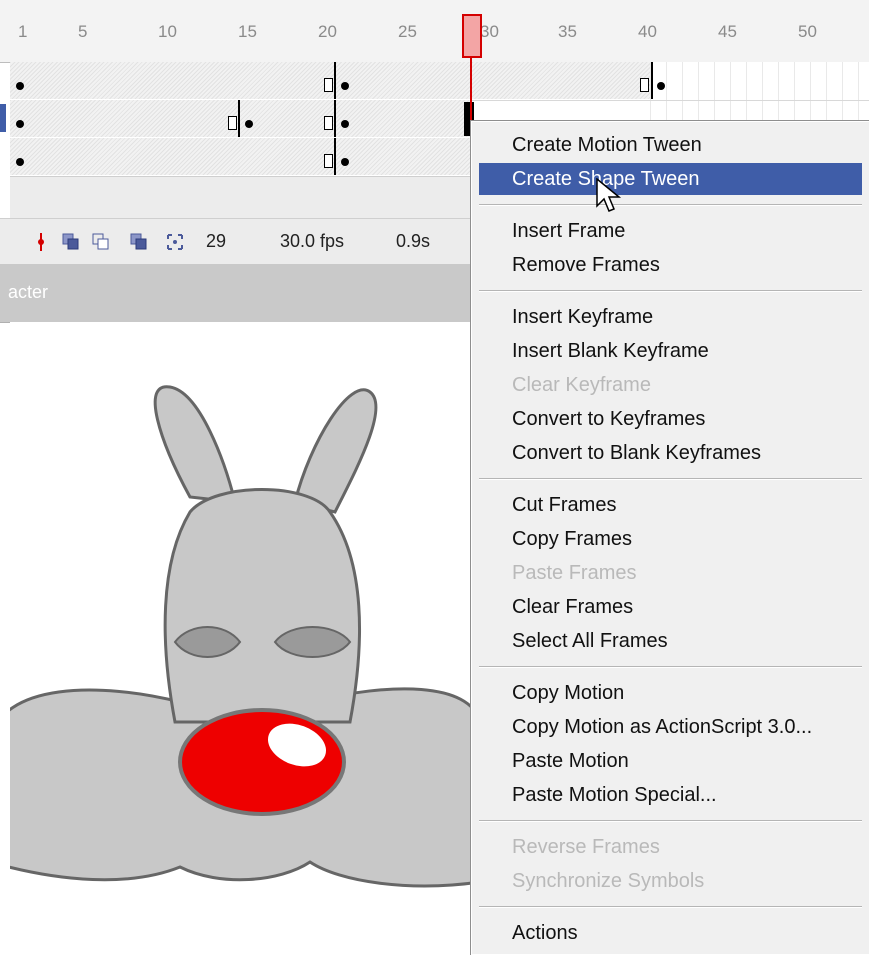  I want to click on center-frame-icon, so click(41, 242).